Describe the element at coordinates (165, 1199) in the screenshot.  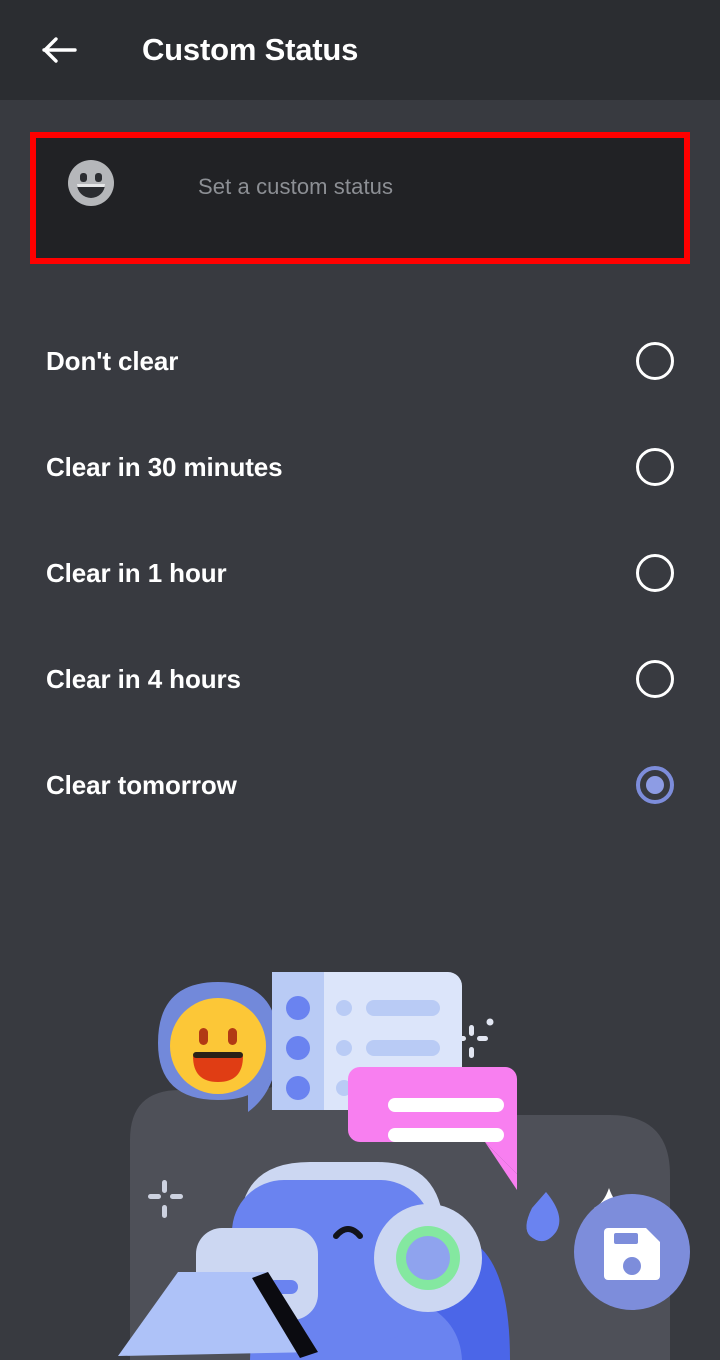
I see `sparkle-small-icon` at that location.